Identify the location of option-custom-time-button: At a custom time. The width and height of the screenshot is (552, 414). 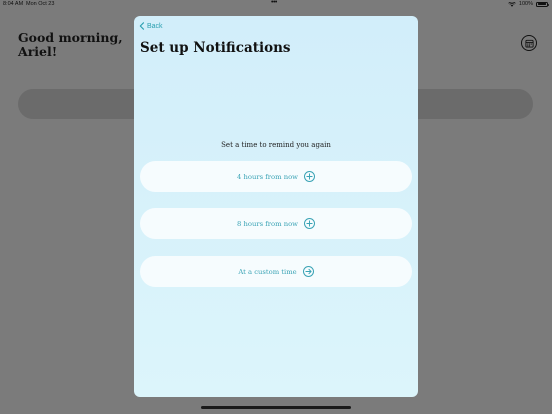
(276, 271).